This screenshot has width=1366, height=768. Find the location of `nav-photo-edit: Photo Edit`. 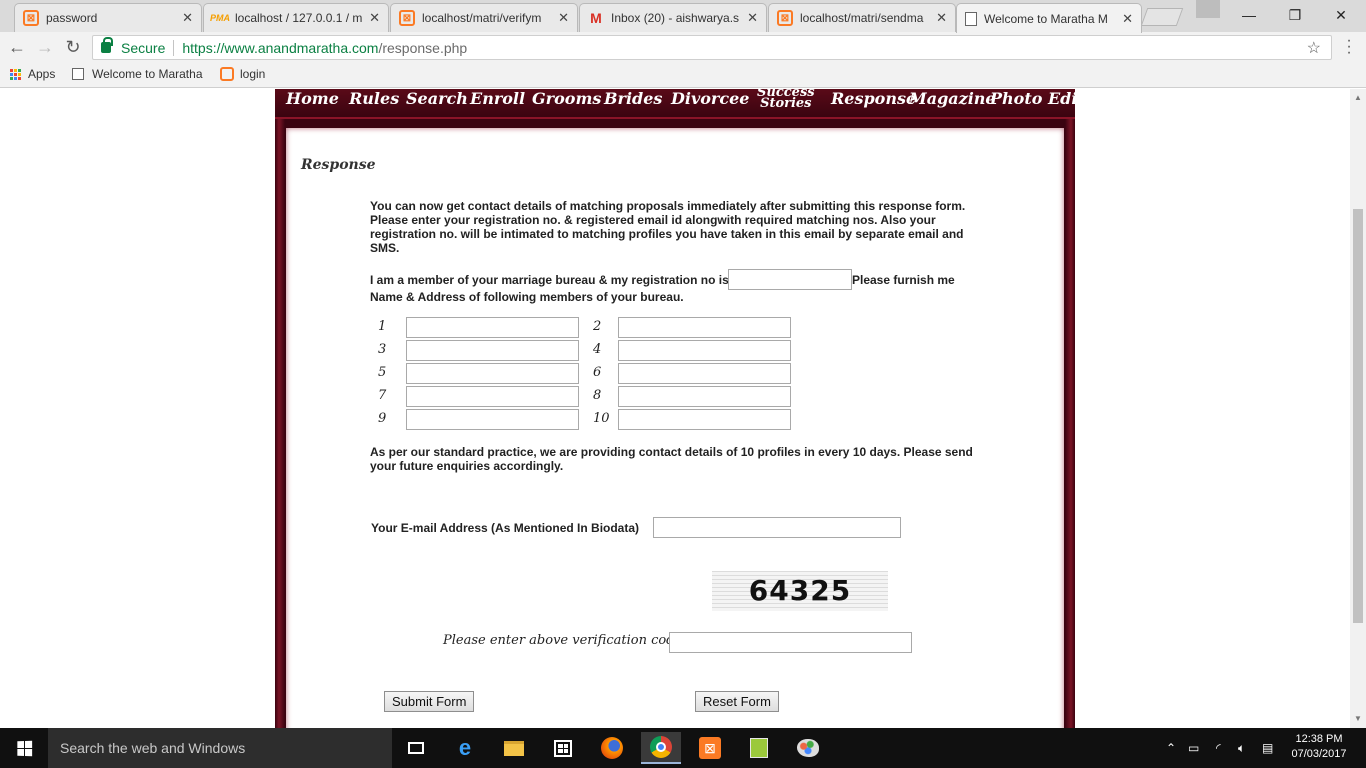

nav-photo-edit: Photo Edit is located at coordinates (1037, 98).